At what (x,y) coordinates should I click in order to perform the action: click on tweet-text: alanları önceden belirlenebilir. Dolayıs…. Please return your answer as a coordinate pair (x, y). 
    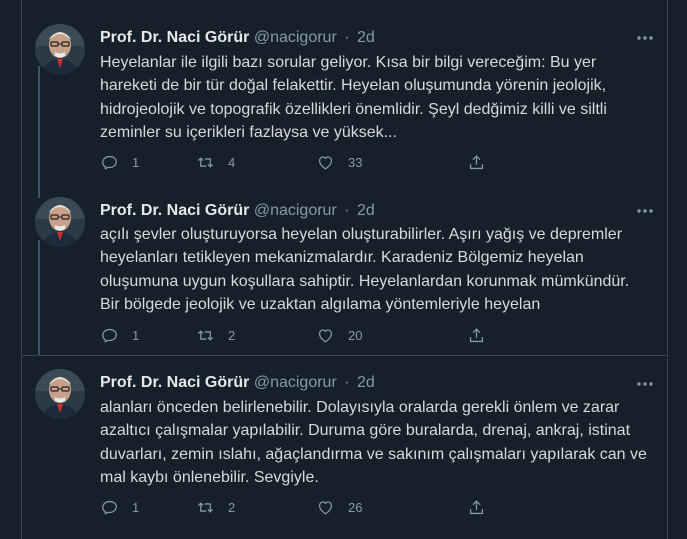
    Looking at the image, I should click on (378, 443).